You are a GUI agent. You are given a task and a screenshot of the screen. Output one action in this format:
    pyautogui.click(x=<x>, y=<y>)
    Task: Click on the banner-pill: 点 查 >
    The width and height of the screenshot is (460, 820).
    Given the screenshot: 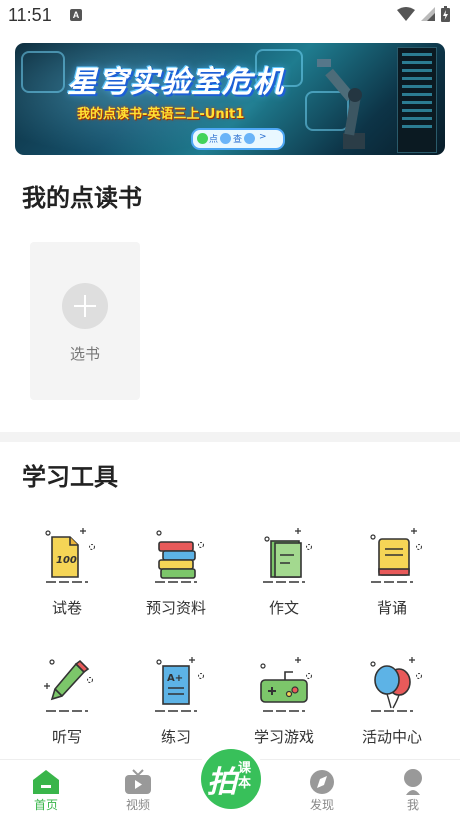 What is the action you would take?
    pyautogui.click(x=238, y=139)
    